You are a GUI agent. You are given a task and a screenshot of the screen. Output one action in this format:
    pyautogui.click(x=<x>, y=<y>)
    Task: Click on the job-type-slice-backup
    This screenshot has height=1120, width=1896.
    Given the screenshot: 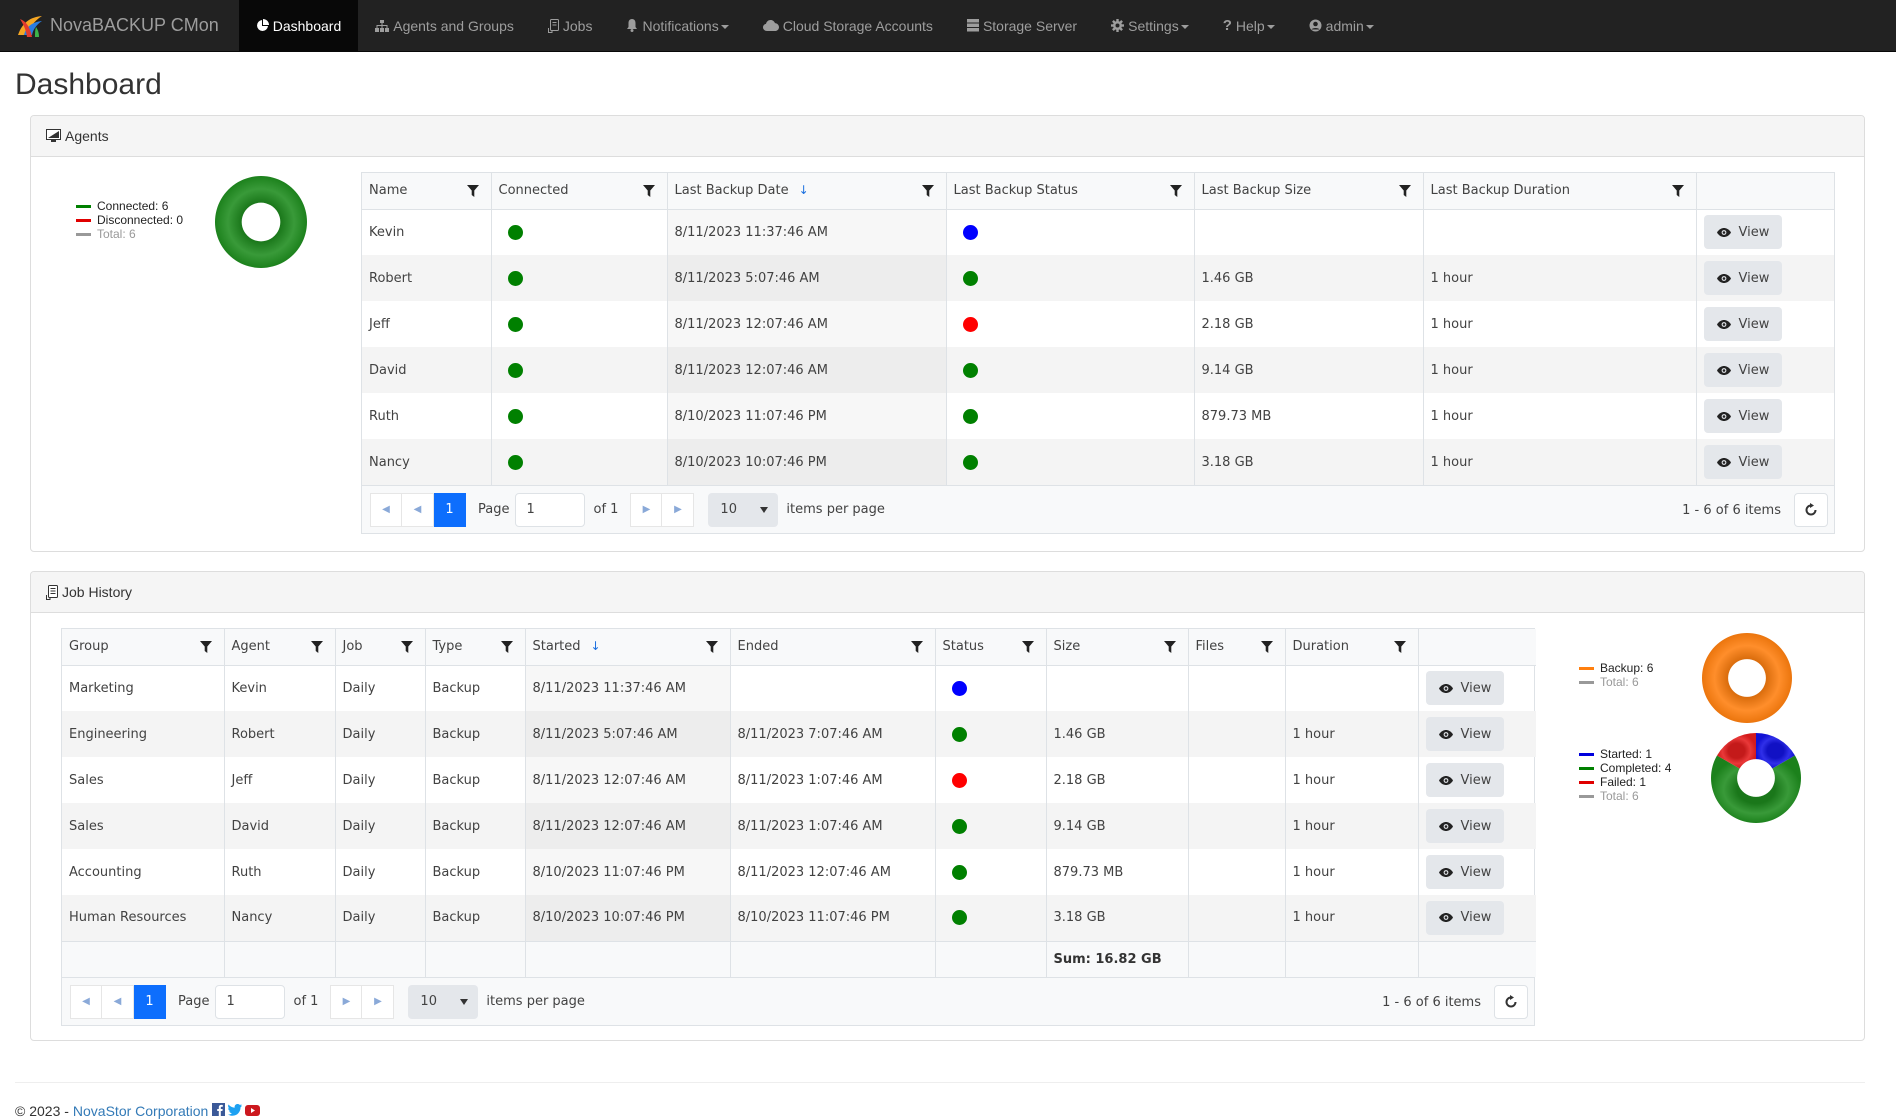 What is the action you would take?
    pyautogui.click(x=1746, y=678)
    